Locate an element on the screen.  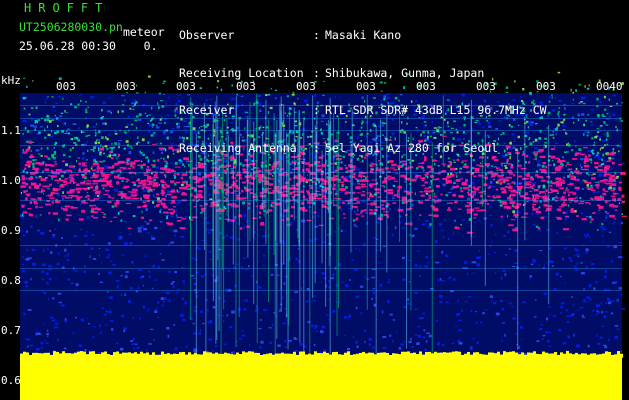
meteor-streak is located at coordinates (518, 249).